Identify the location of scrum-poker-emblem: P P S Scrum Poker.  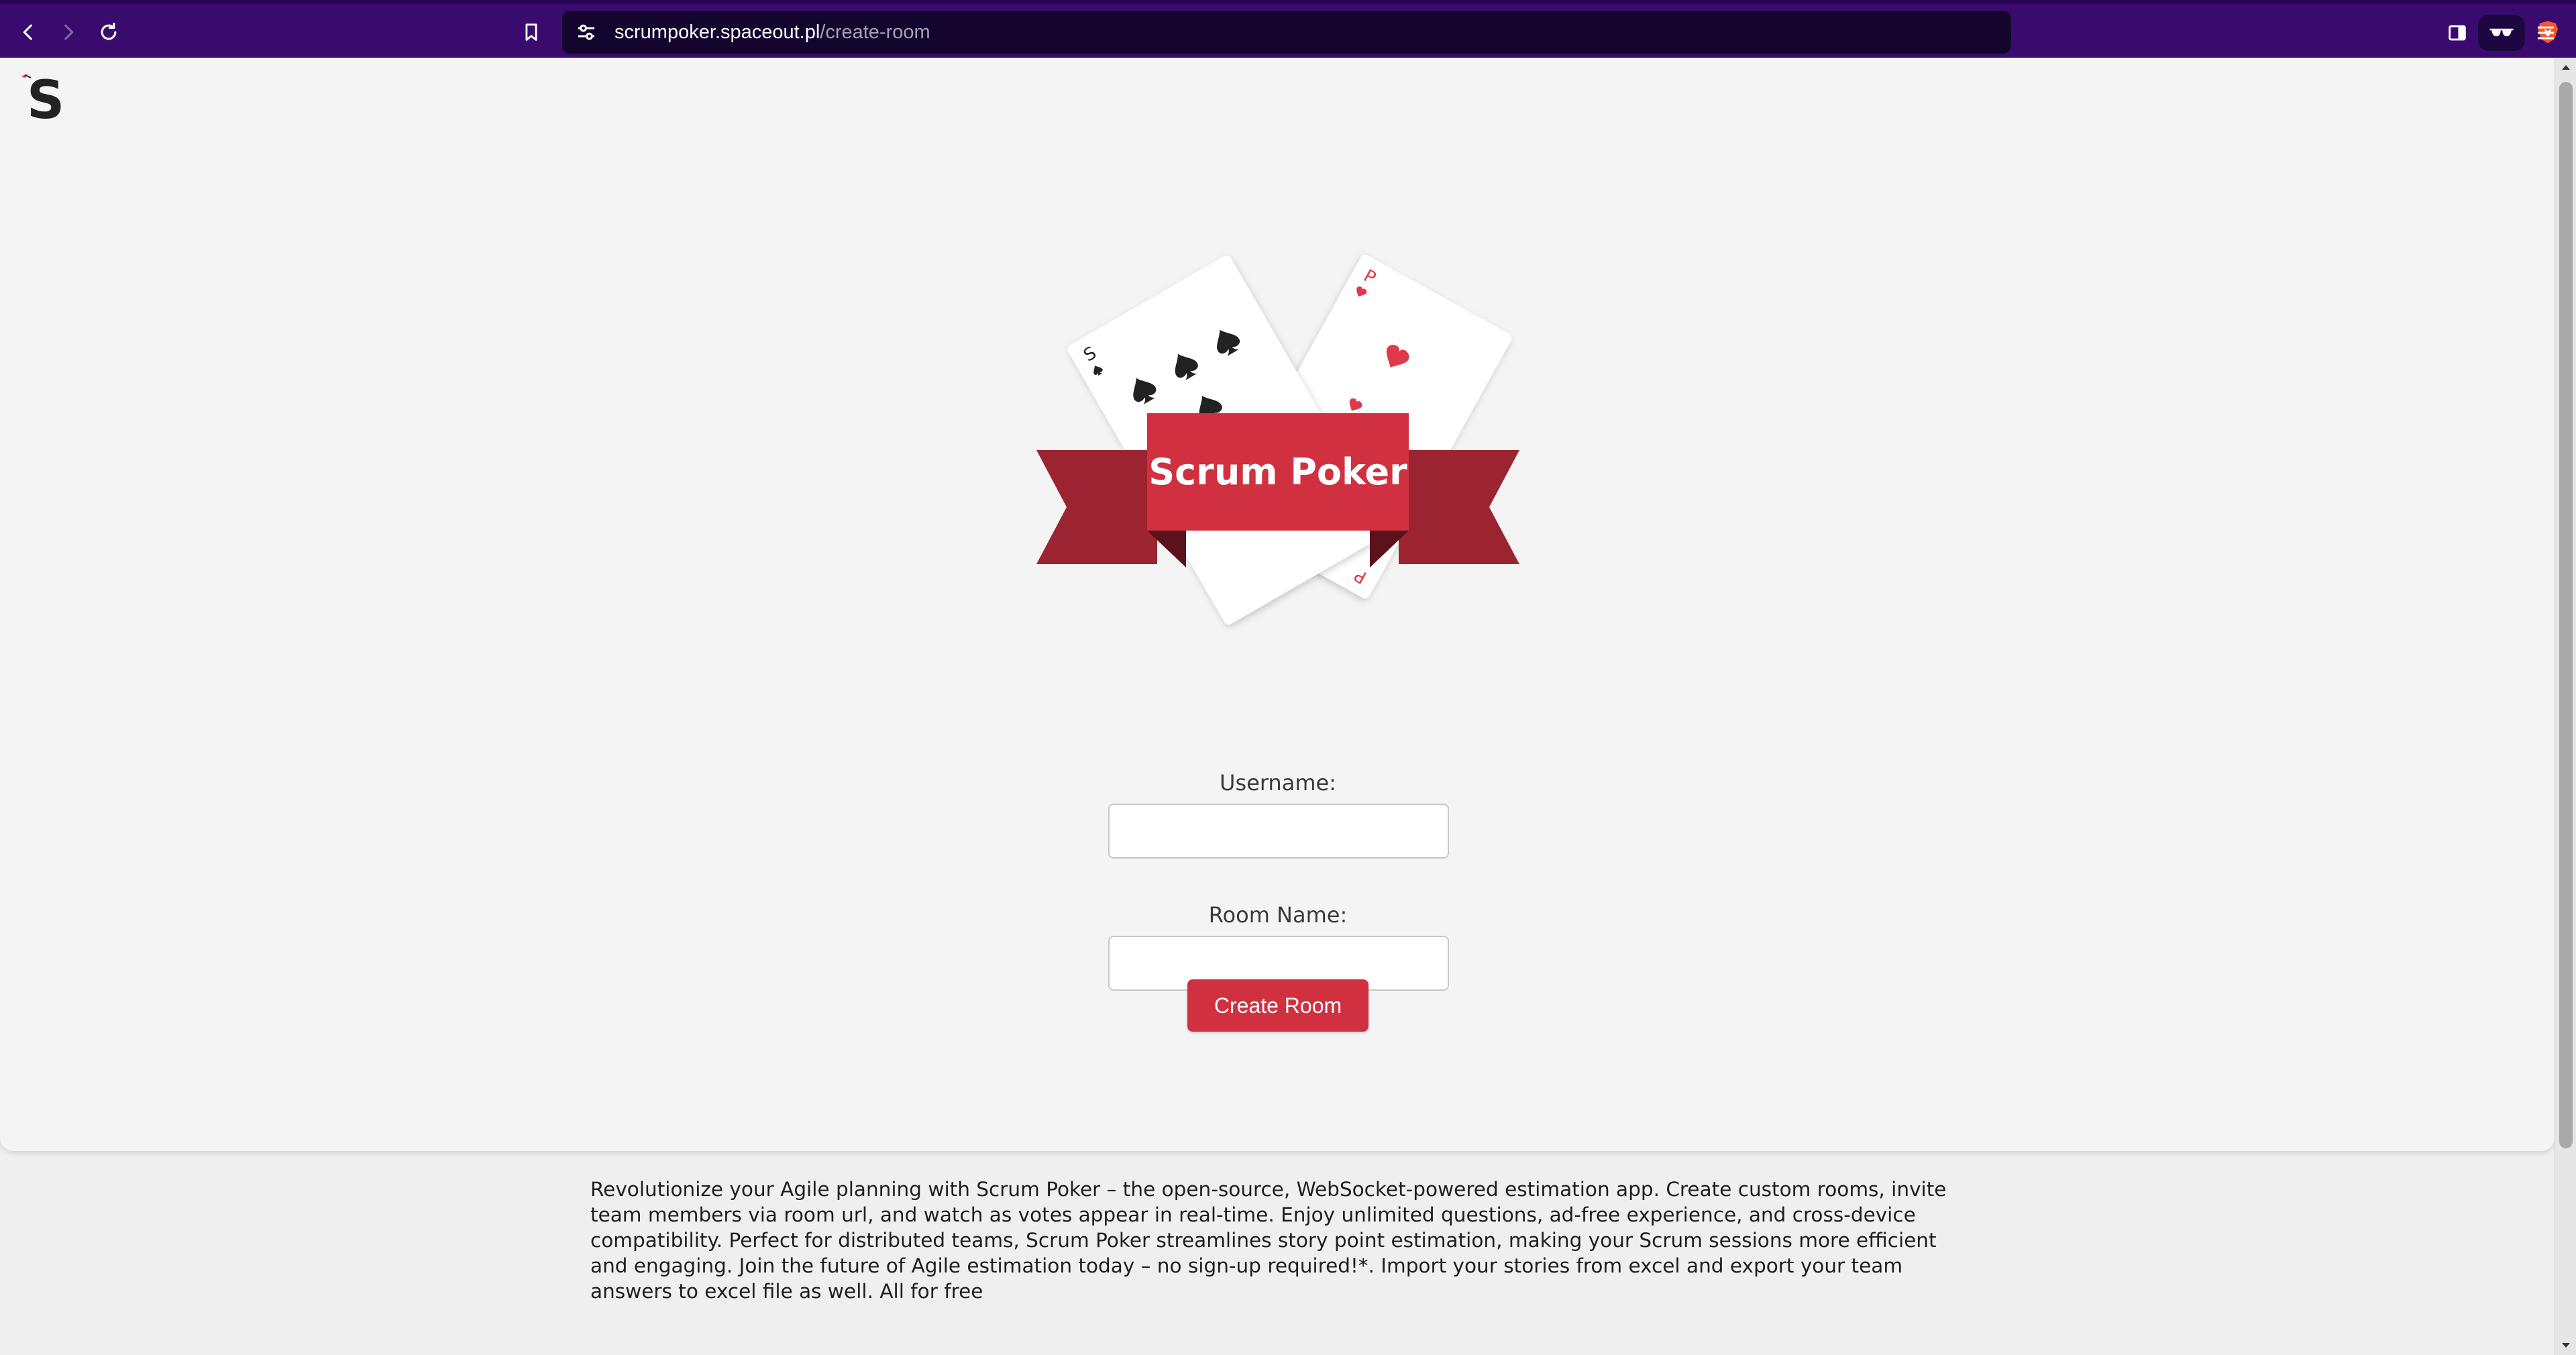
(1277, 440).